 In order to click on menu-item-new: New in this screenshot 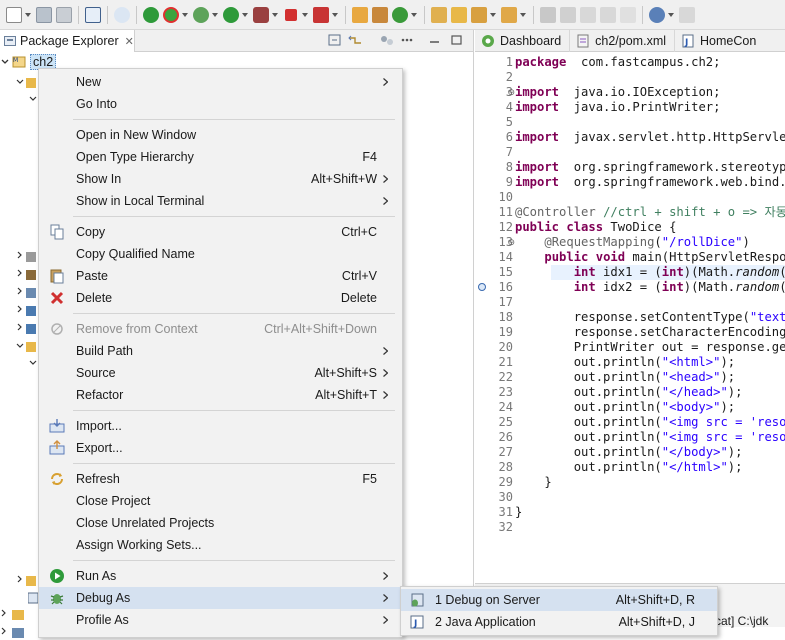, I will do `click(220, 82)`.